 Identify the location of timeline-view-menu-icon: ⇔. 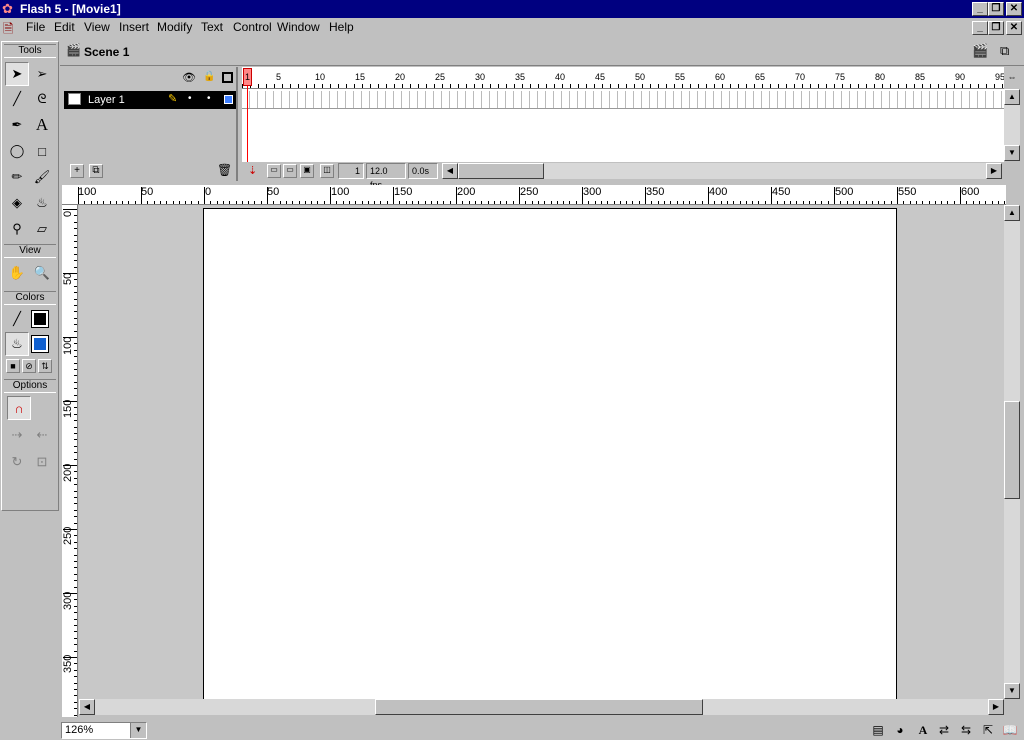
(1012, 78).